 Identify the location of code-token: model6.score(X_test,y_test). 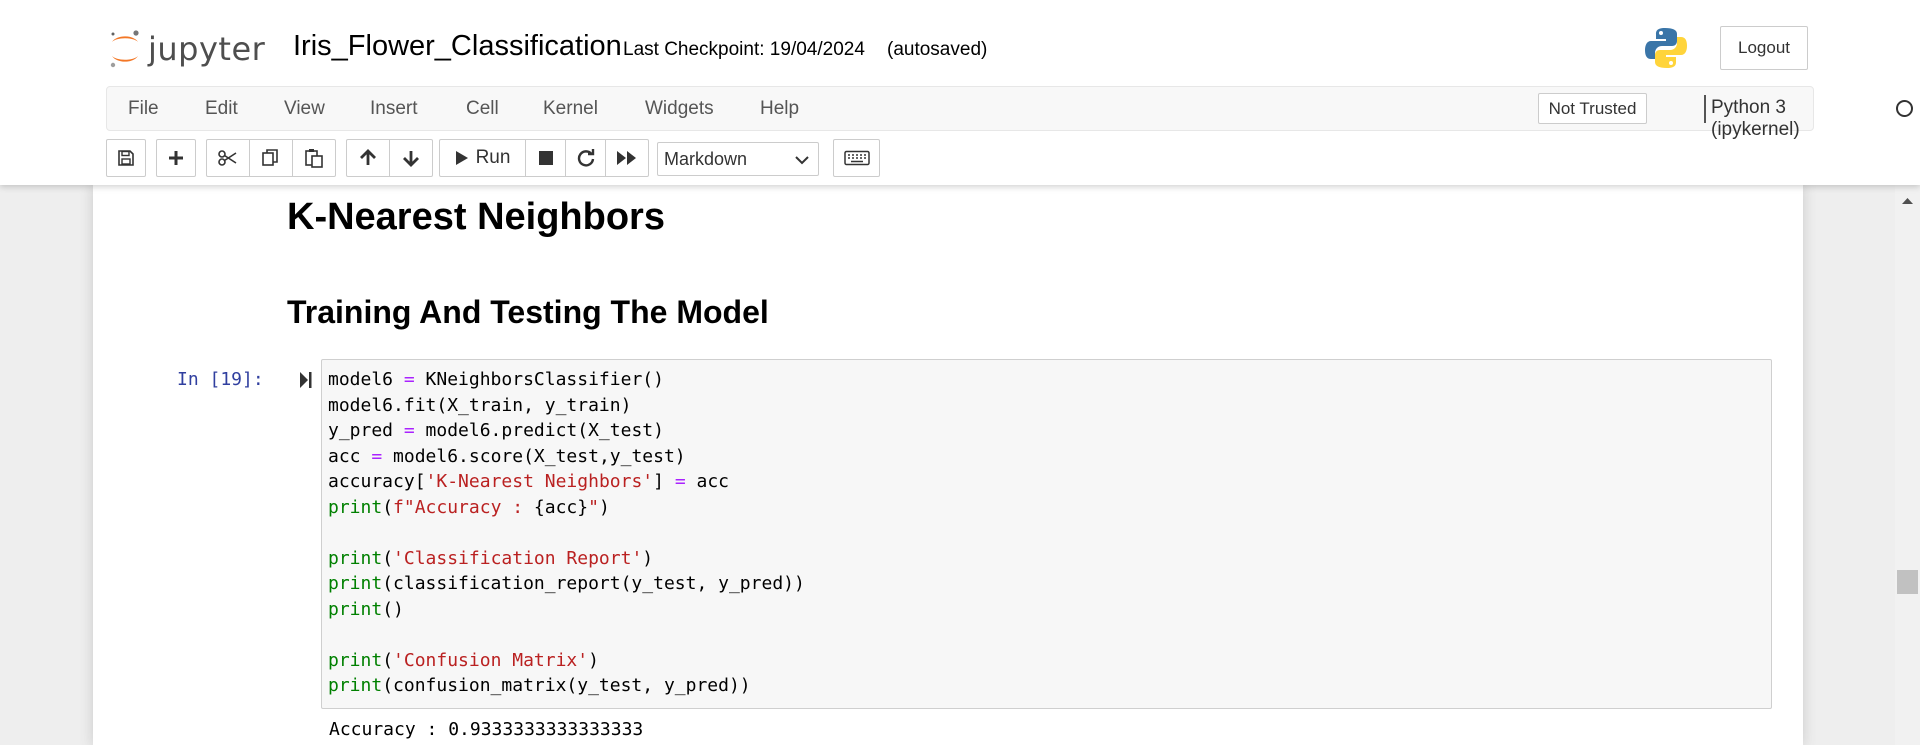
(534, 456).